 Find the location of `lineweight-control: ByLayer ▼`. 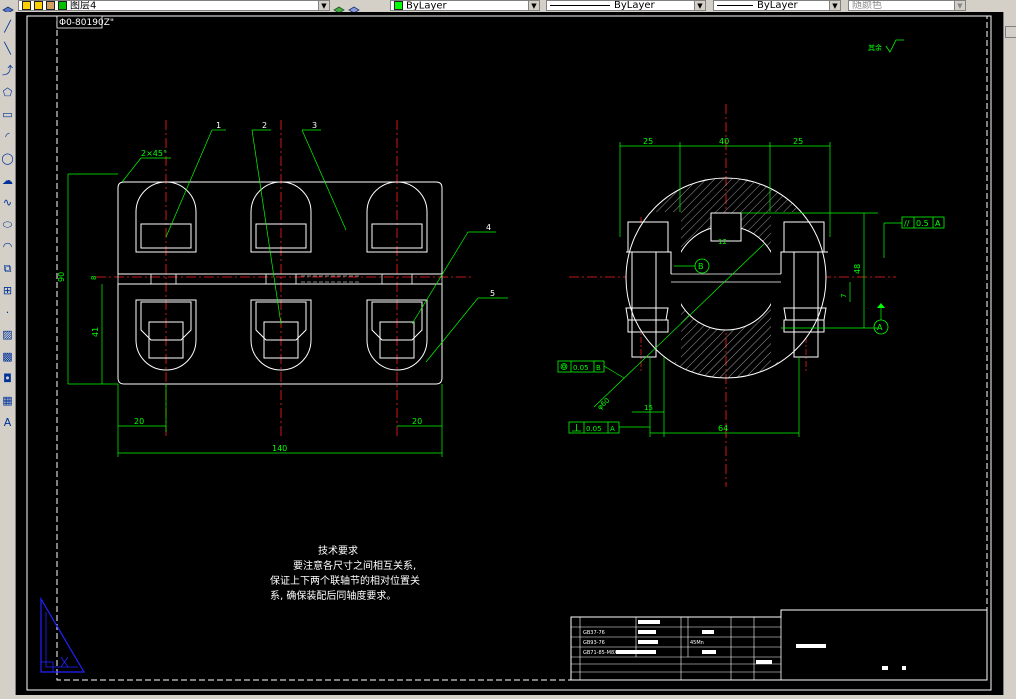

lineweight-control: ByLayer ▼ is located at coordinates (777, 5).